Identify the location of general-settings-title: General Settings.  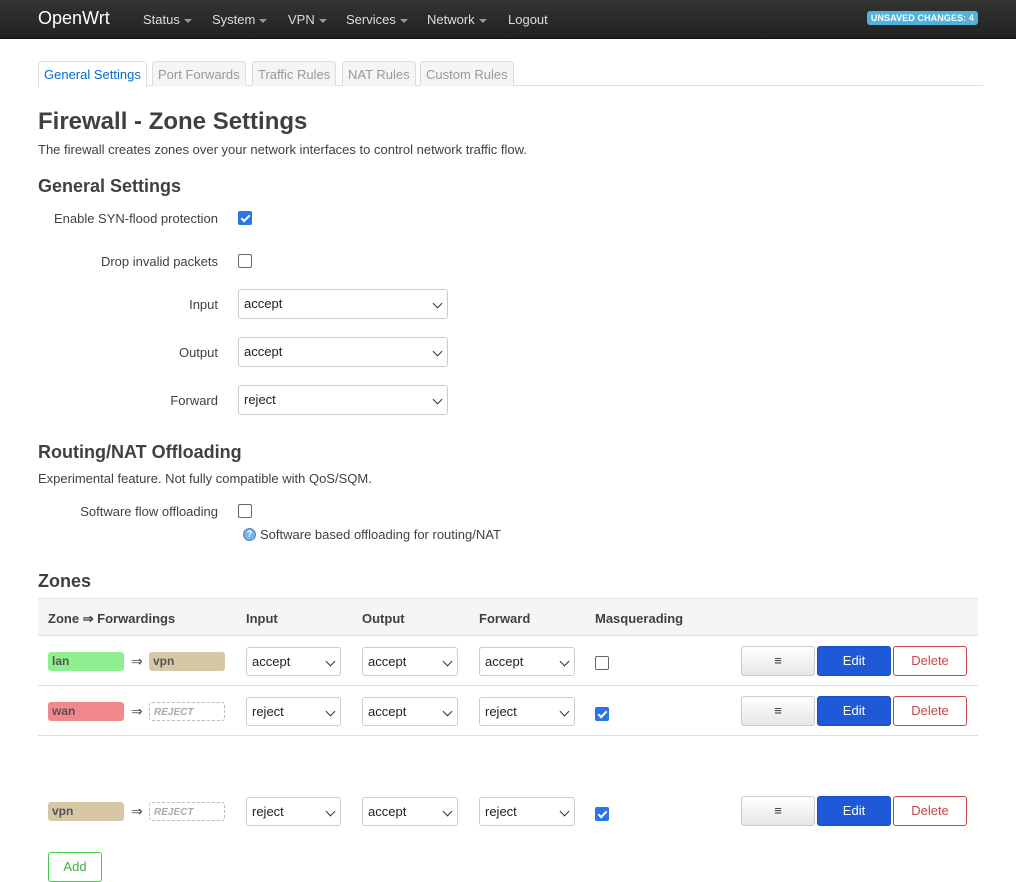
(110, 186).